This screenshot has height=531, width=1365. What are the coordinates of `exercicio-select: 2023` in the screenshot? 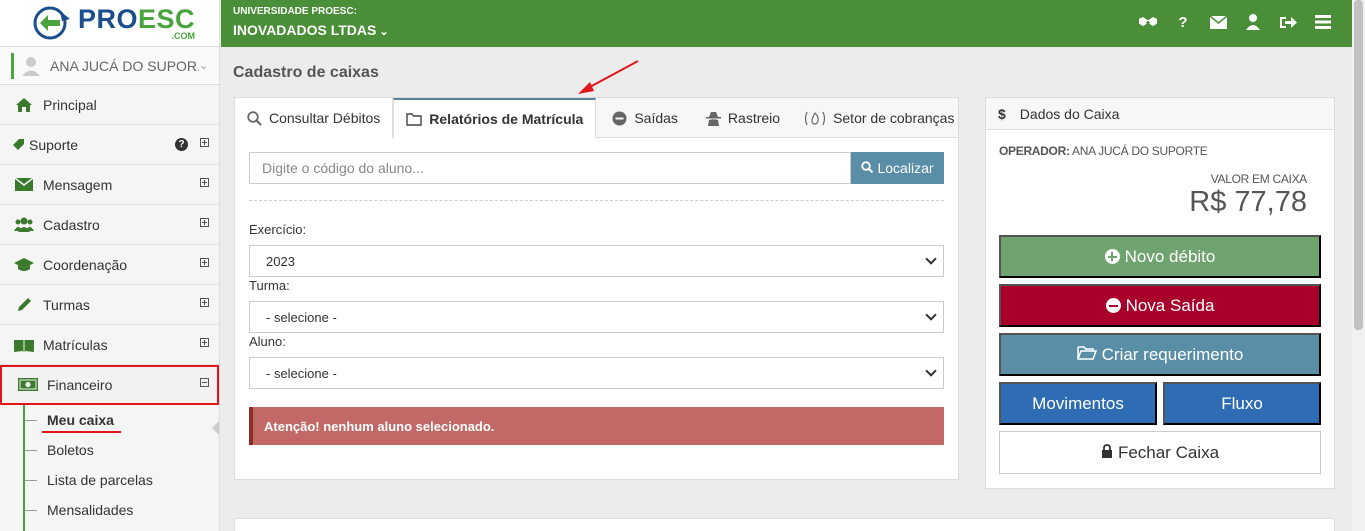 It's located at (596, 261).